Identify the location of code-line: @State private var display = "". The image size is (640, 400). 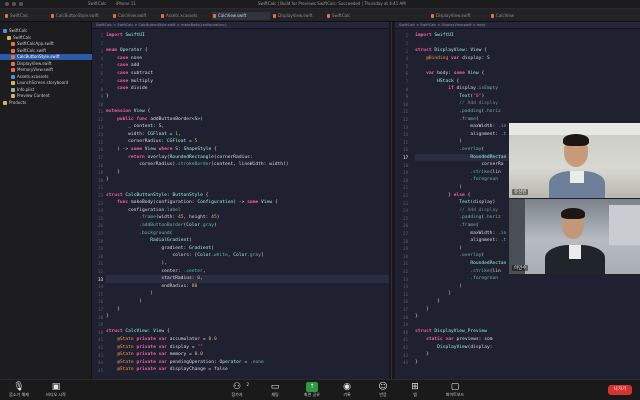
(154, 348).